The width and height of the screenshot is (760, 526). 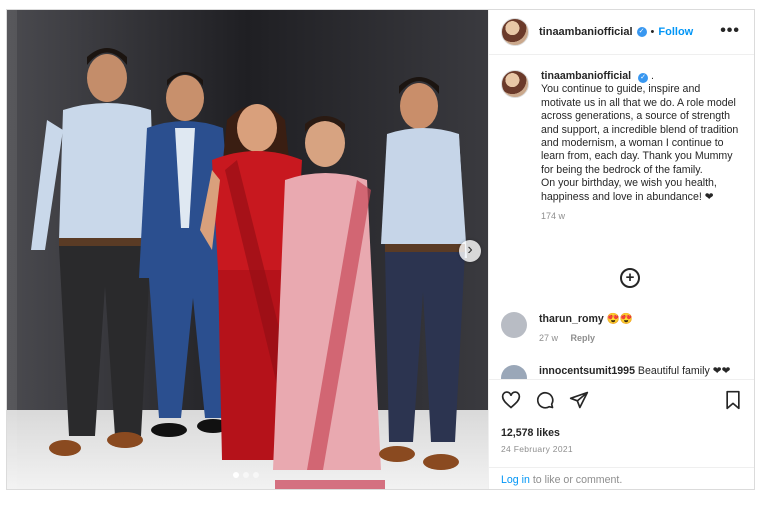 I want to click on comment-time: 27 w, so click(x=548, y=338).